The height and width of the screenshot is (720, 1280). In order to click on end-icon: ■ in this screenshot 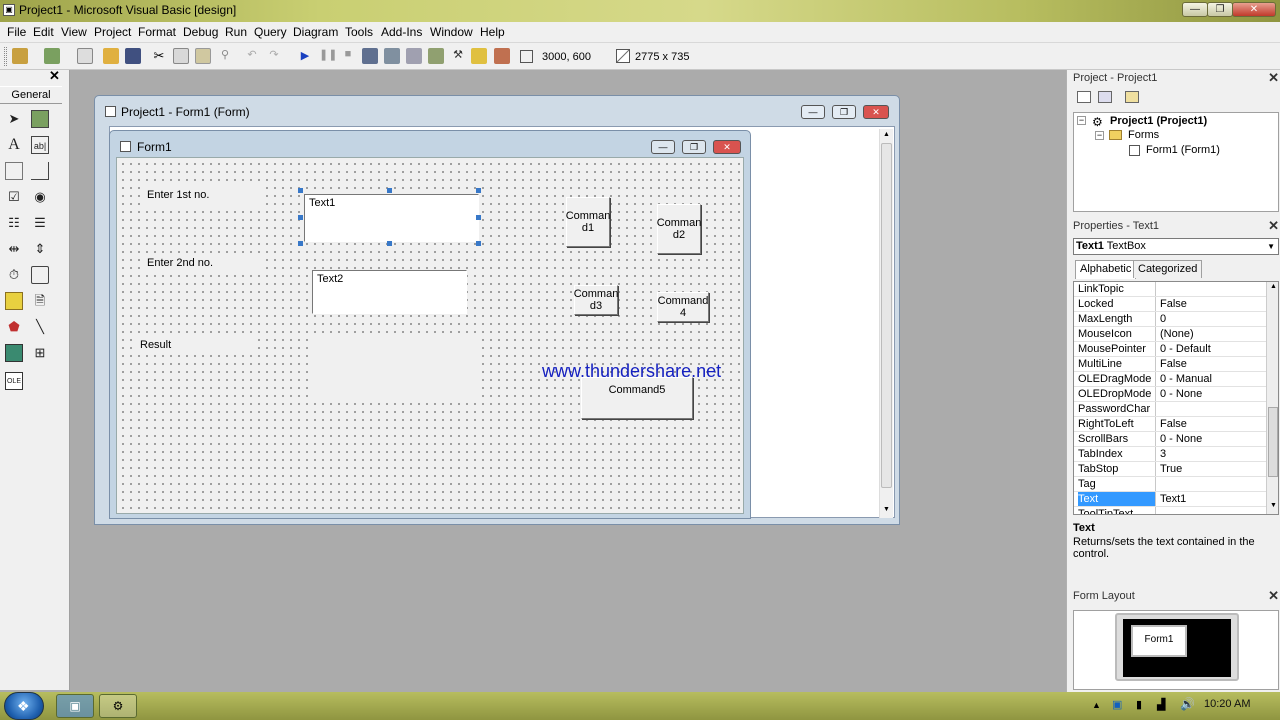, I will do `click(348, 56)`.